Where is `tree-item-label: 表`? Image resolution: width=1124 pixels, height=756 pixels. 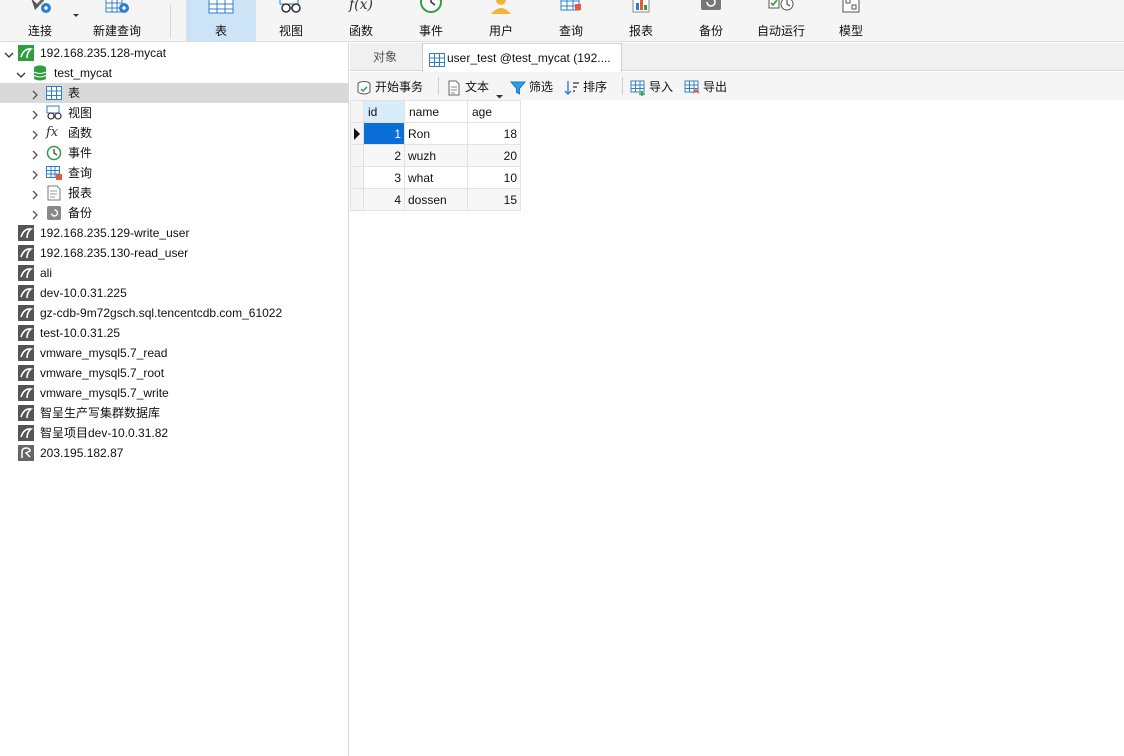
tree-item-label: 表 is located at coordinates (74, 93).